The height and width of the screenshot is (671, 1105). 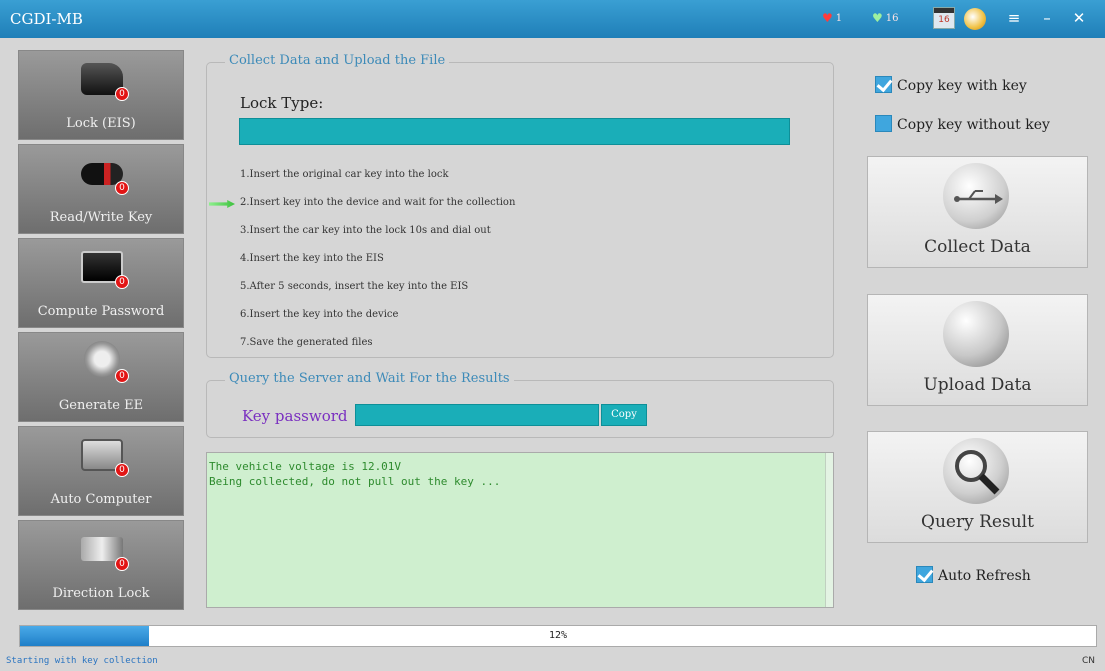 I want to click on calendar-day: 16, so click(x=944, y=20).